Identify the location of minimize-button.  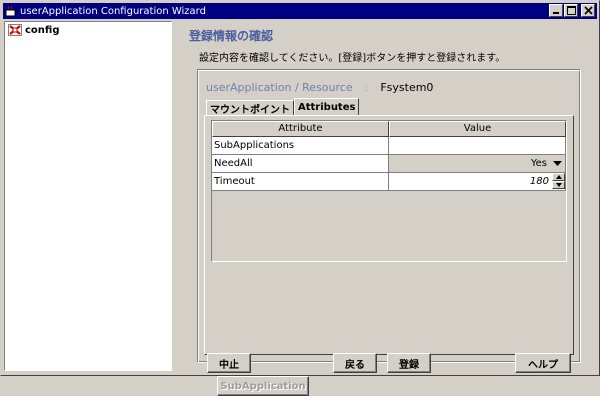
(556, 10).